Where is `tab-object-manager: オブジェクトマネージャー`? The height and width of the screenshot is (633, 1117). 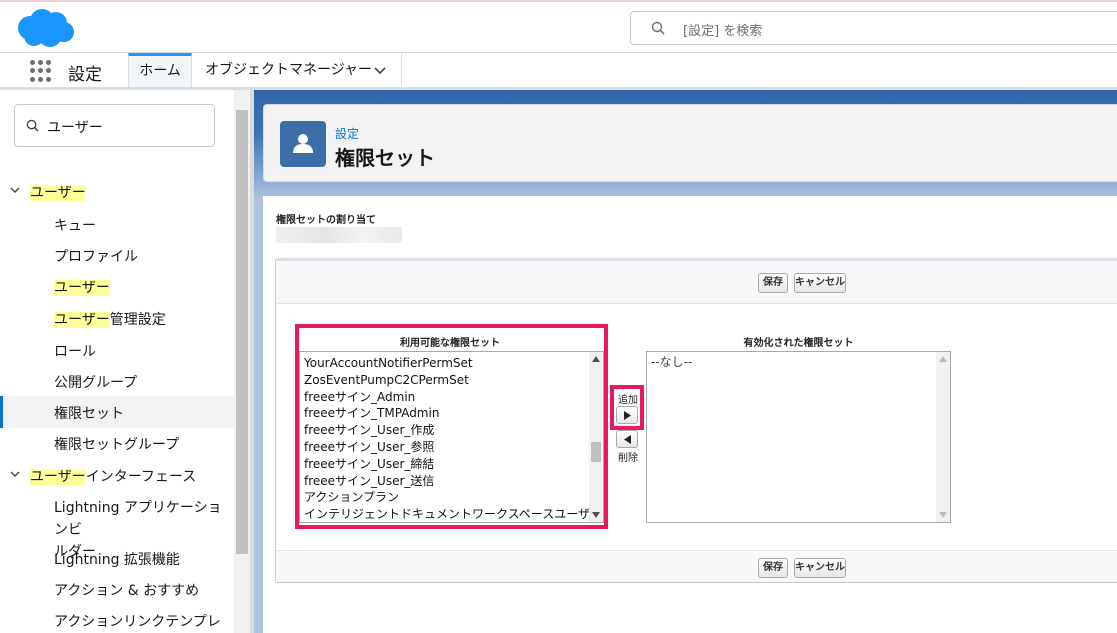
tab-object-manager: オブジェクトマネージャー is located at coordinates (297, 70).